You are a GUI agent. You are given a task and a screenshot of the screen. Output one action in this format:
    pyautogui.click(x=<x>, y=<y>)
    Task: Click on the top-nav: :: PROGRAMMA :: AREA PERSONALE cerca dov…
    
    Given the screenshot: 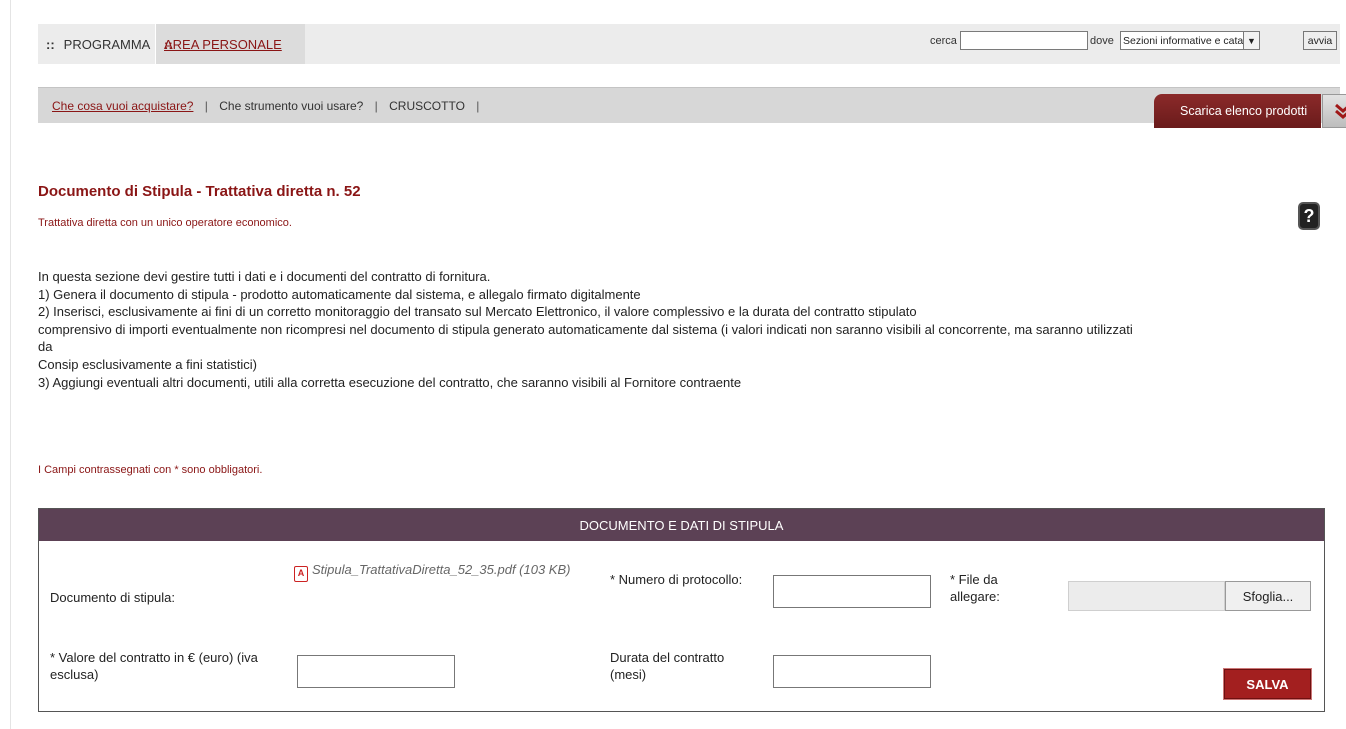 What is the action you would take?
    pyautogui.click(x=689, y=44)
    